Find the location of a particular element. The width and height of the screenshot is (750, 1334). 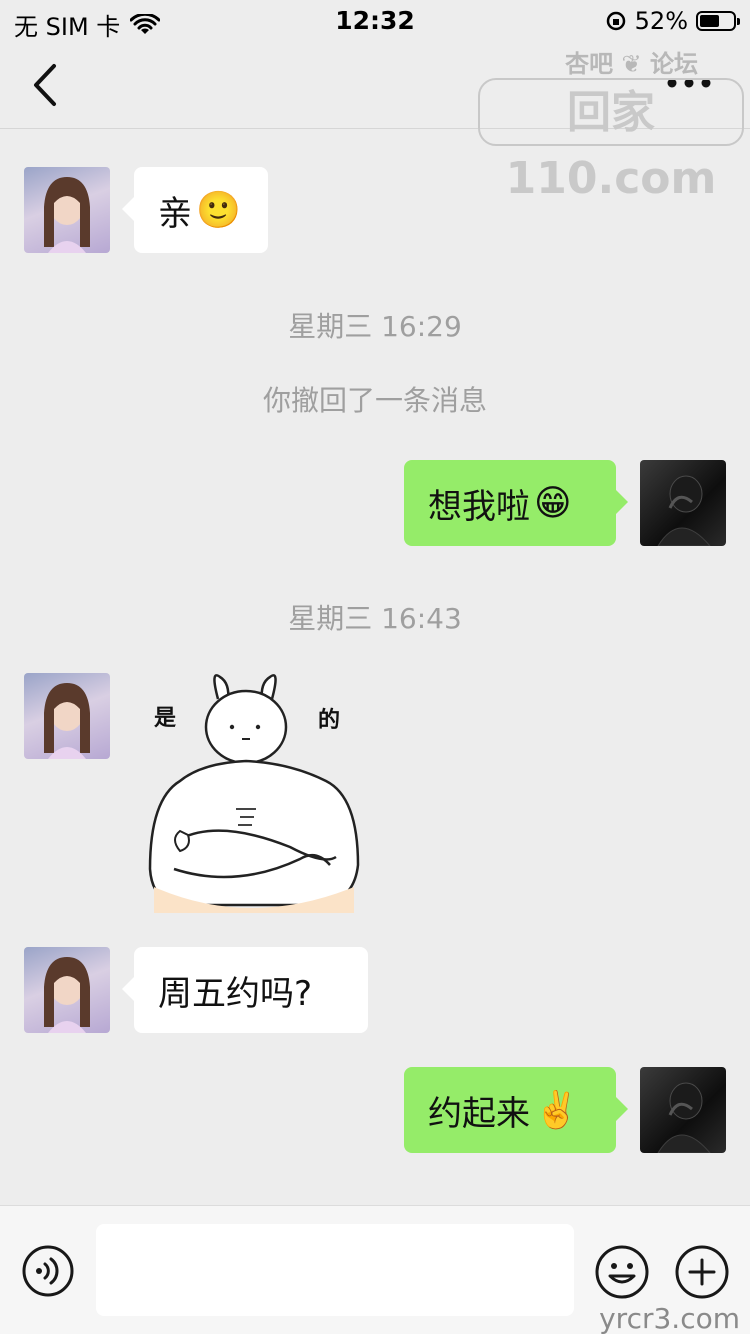

grin-emoji-icon: 😁 is located at coordinates (553, 503).